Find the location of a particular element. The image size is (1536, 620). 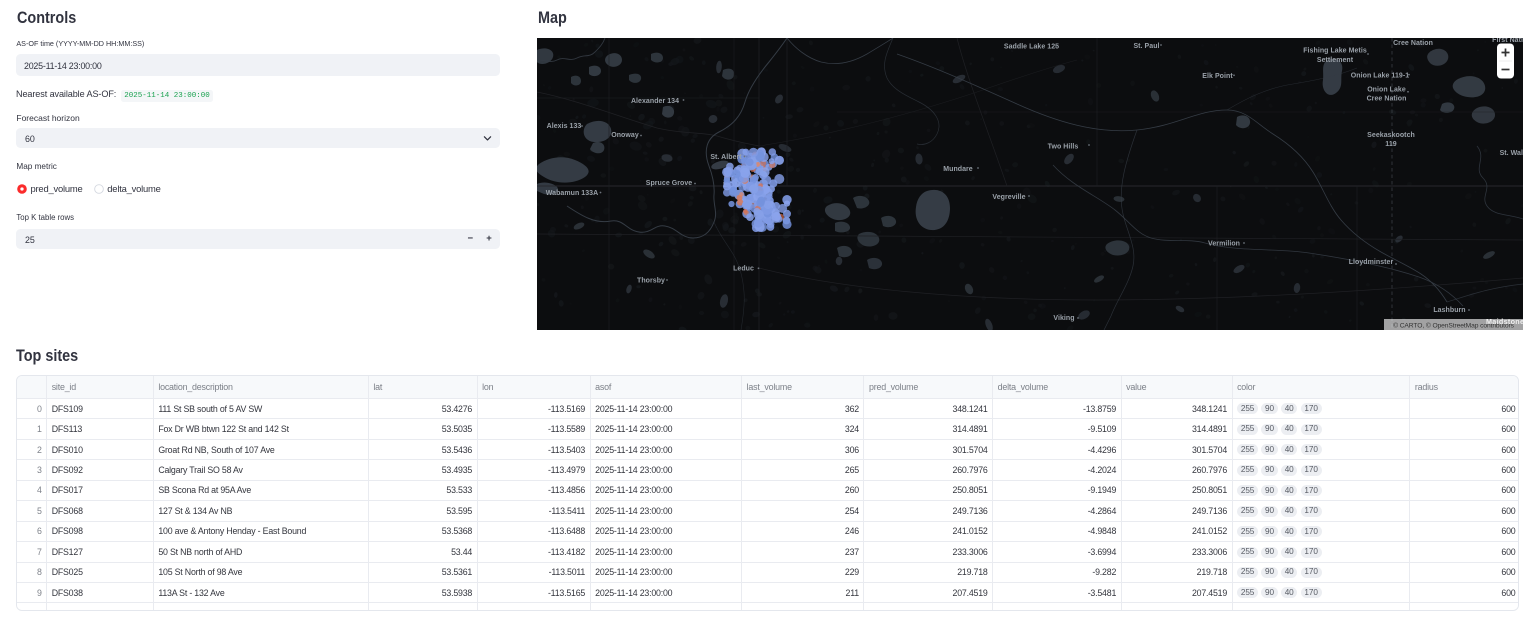

svg-text: Lashburn is located at coordinates (1449, 310).